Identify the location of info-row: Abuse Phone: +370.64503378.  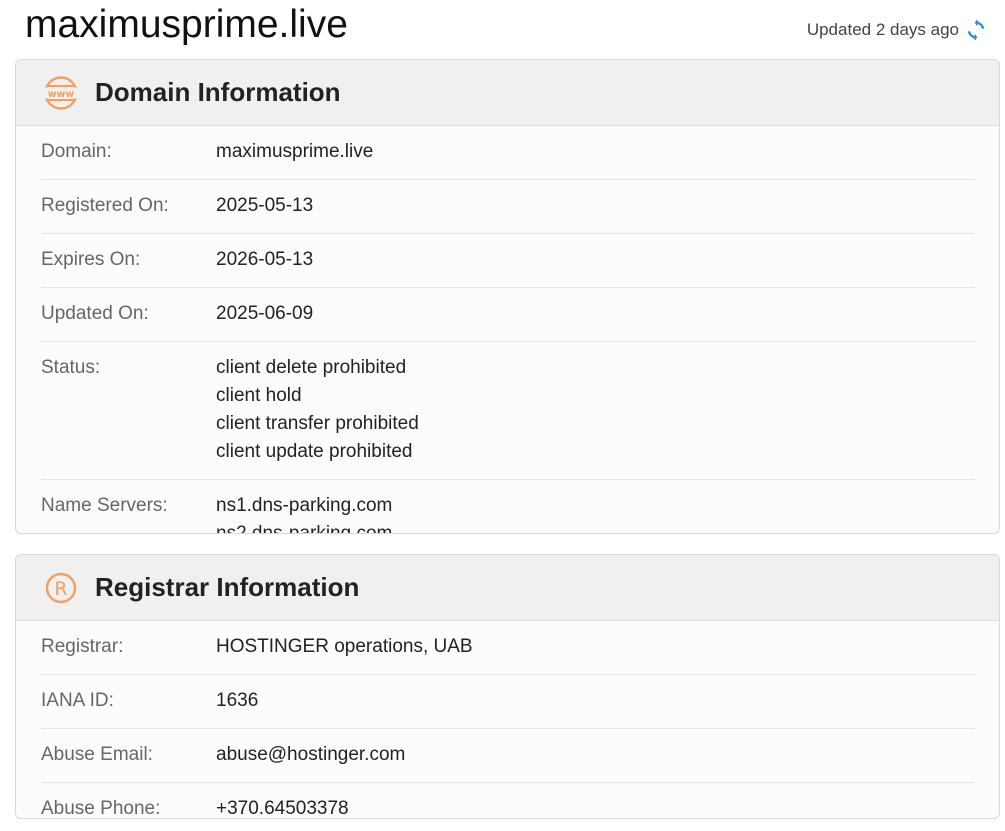
(508, 801).